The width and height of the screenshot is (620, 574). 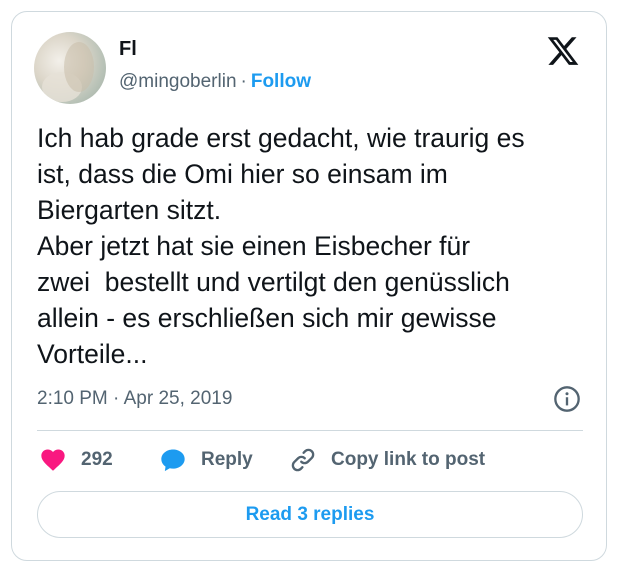 What do you see at coordinates (97, 459) in the screenshot?
I see `like-count: 292` at bounding box center [97, 459].